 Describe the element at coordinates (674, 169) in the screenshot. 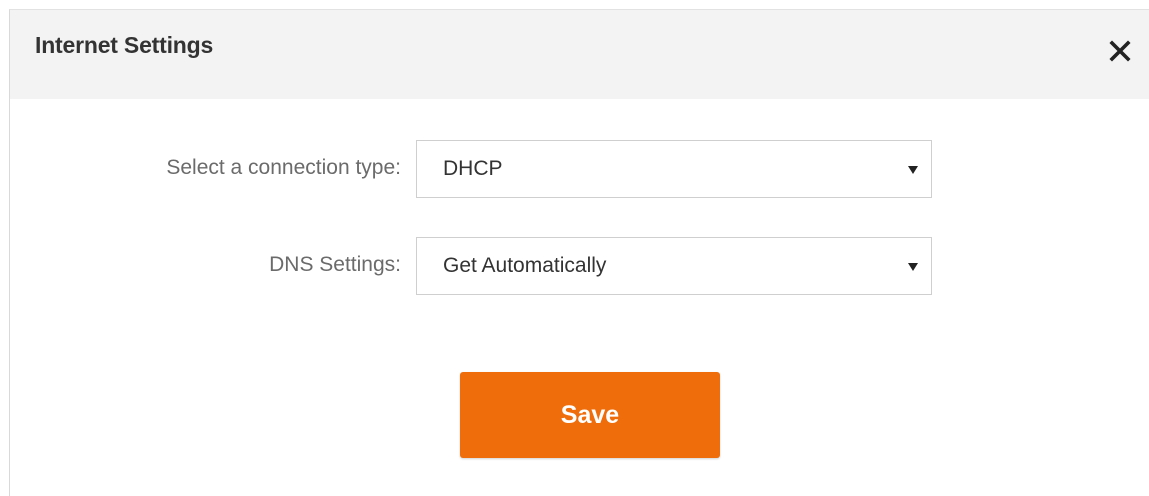

I see `connection-type-select: DHCP` at that location.